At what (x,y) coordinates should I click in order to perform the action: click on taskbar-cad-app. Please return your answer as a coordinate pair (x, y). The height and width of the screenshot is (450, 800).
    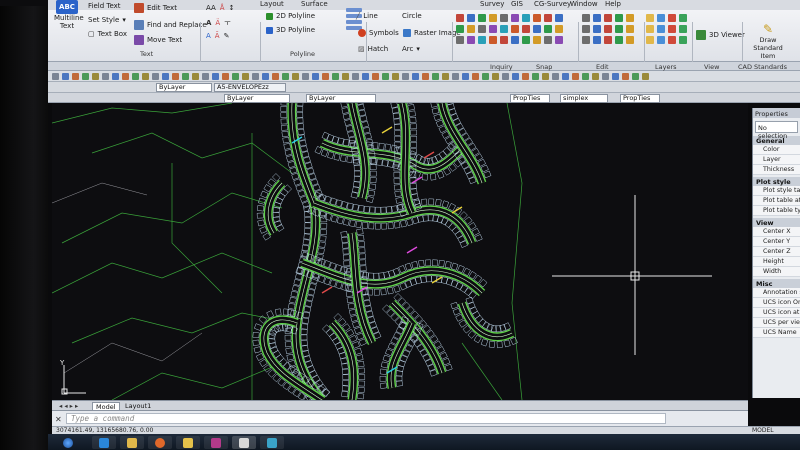
    Looking at the image, I should click on (244, 442).